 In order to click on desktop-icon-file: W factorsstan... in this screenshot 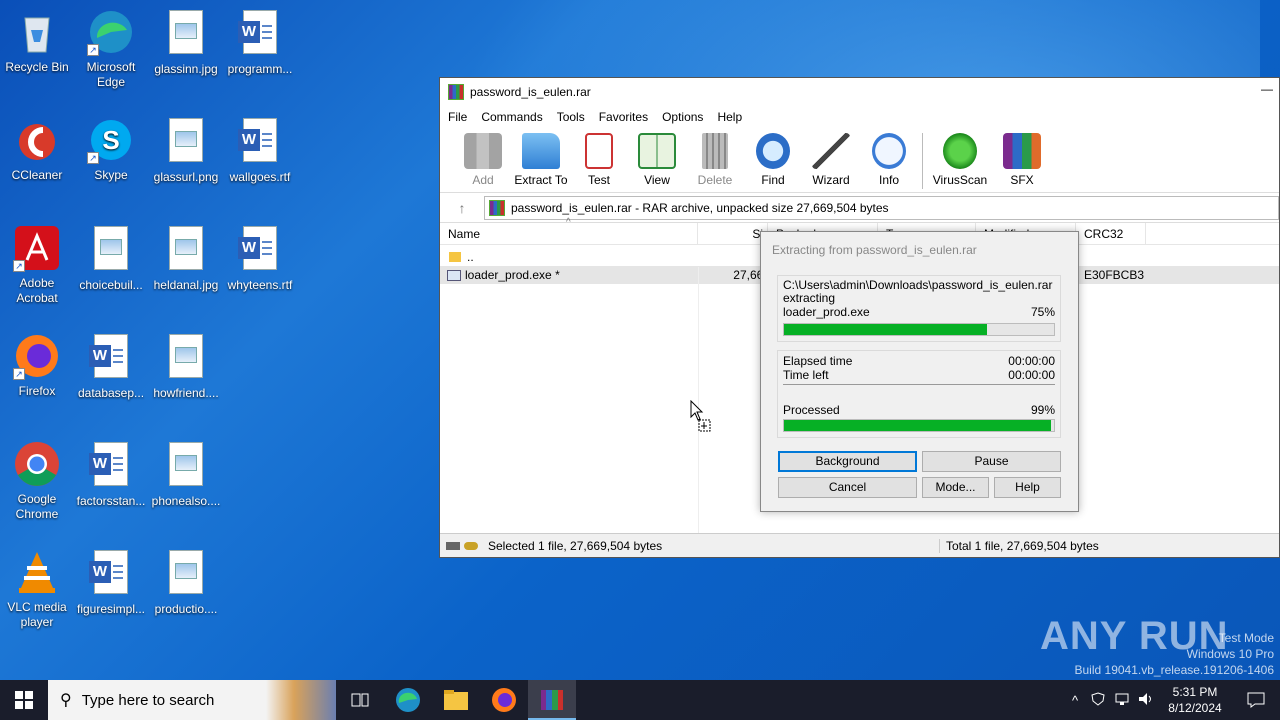, I will do `click(111, 474)`.